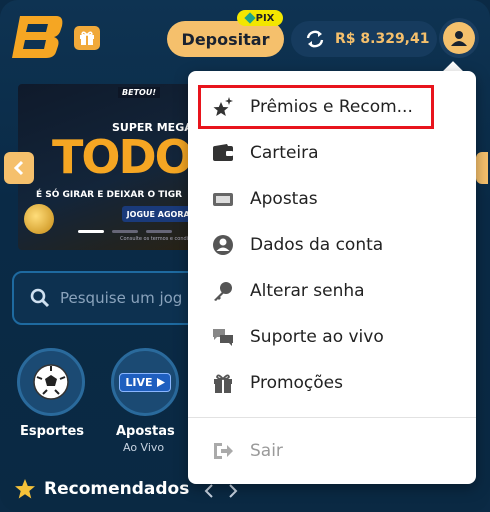 The width and height of the screenshot is (490, 512). I want to click on banner-cta-button: JOGUE AGORA!, so click(160, 214).